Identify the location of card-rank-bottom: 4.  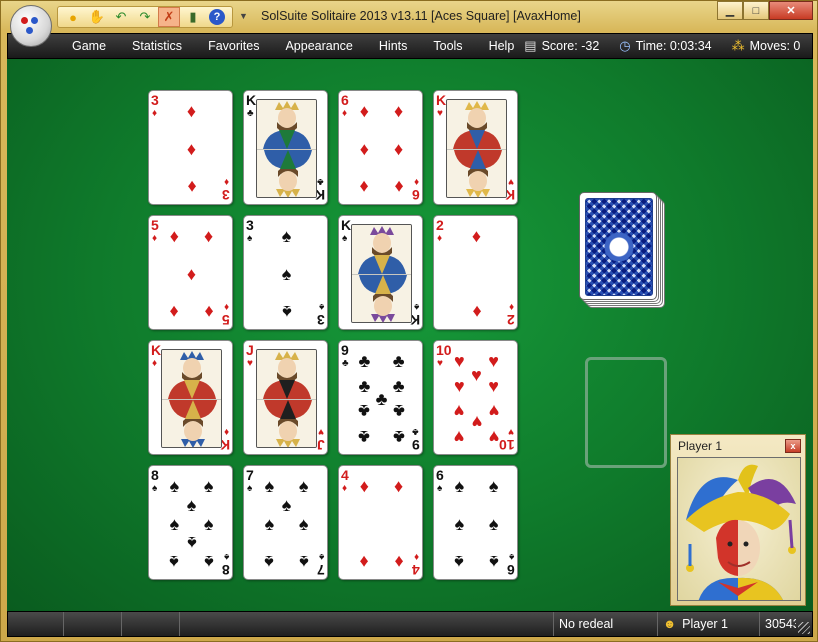
(416, 570).